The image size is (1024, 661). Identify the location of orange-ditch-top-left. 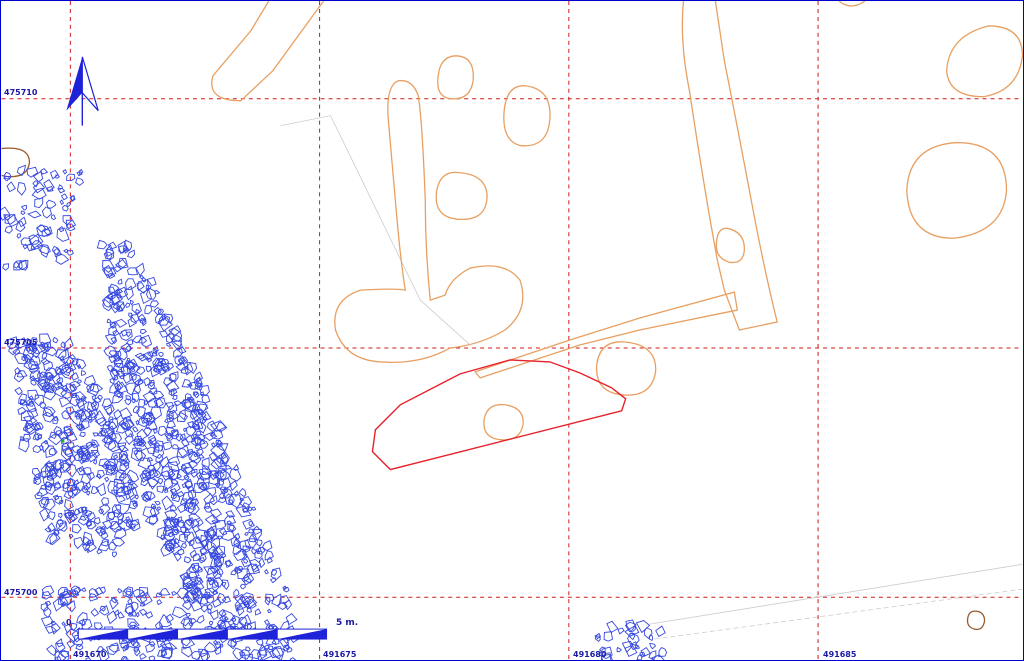
(268, 51).